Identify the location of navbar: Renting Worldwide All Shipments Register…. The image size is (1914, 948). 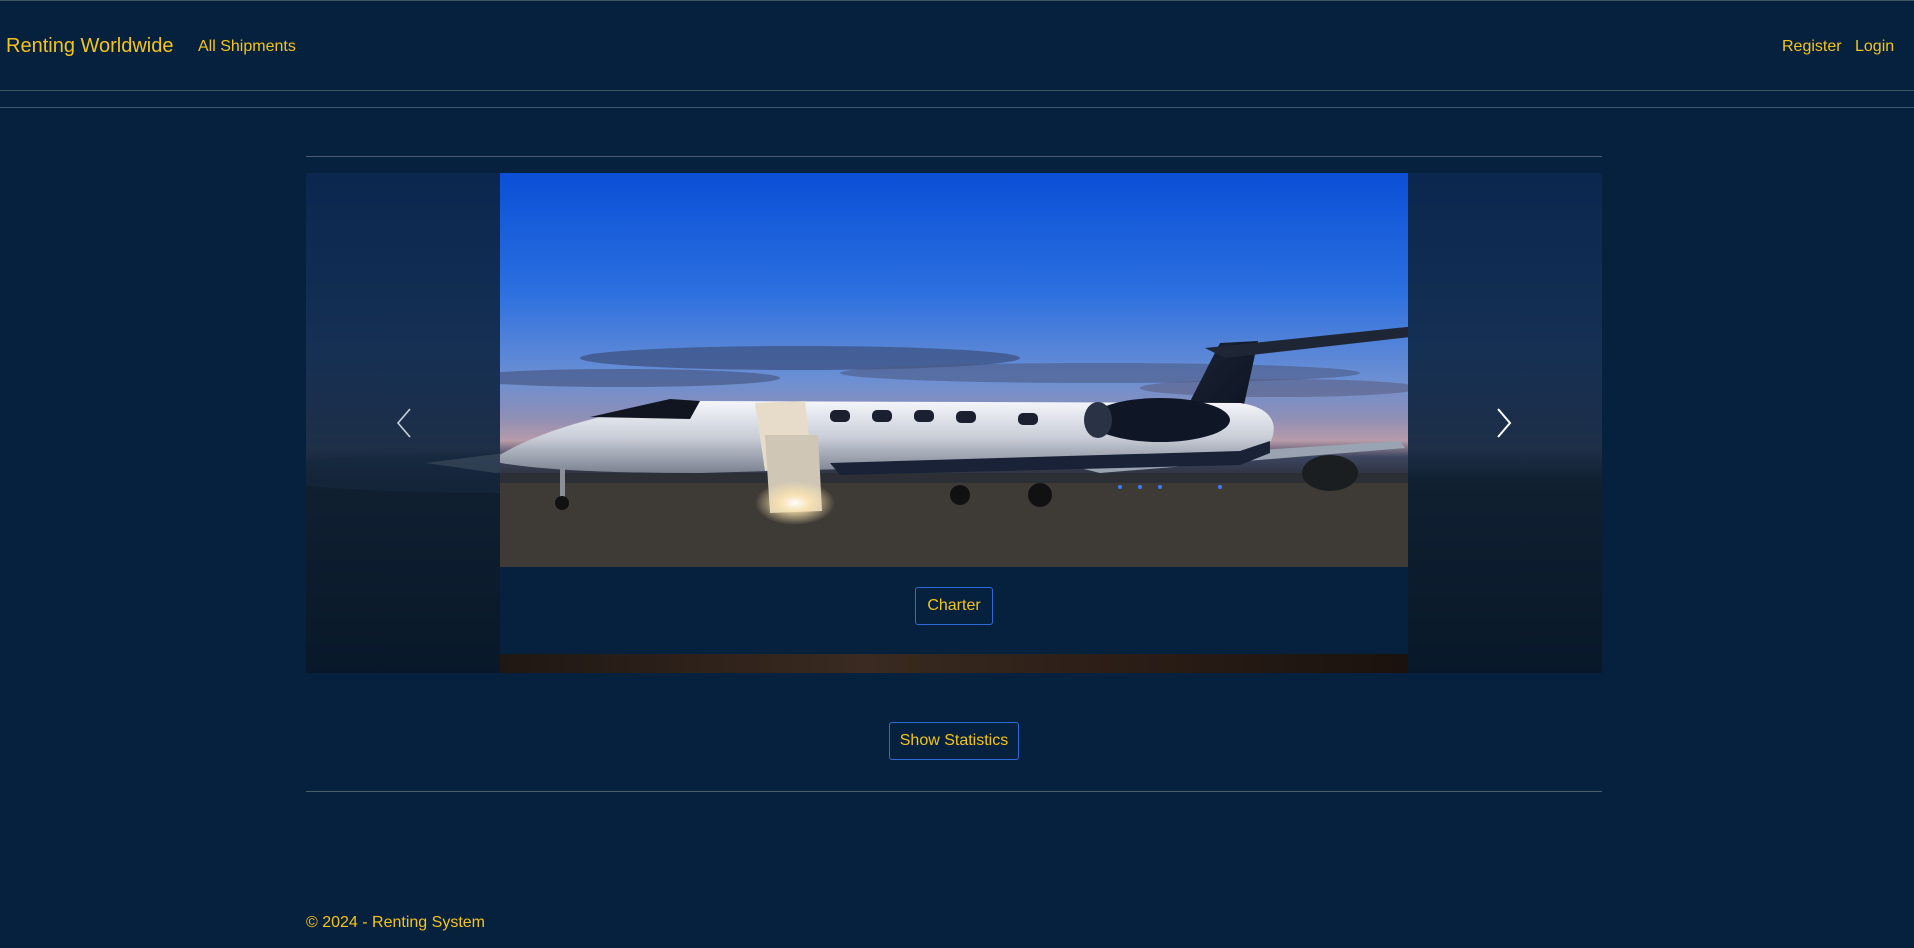
(957, 45).